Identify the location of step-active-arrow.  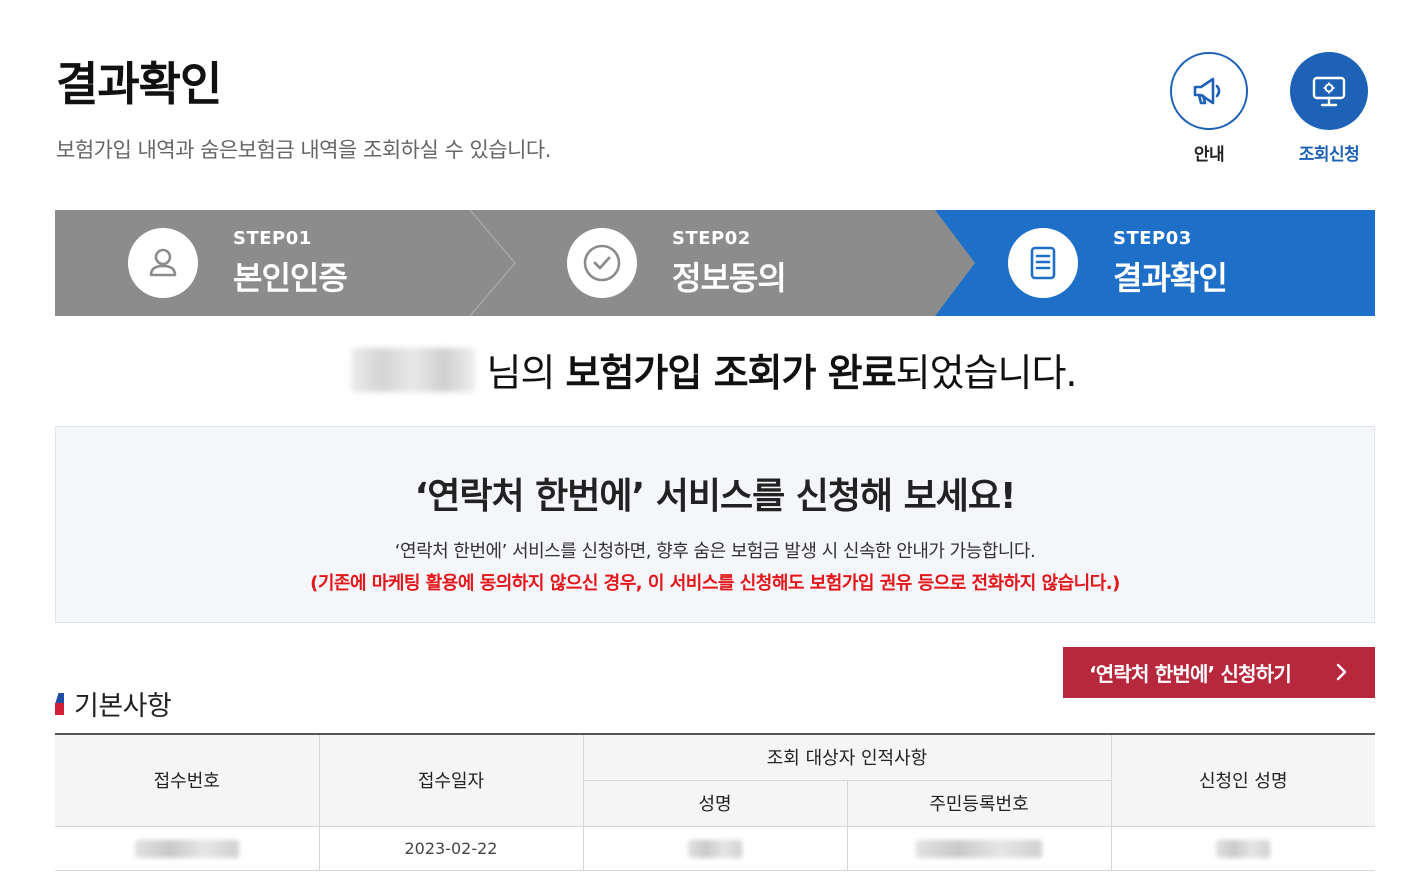
(955, 263).